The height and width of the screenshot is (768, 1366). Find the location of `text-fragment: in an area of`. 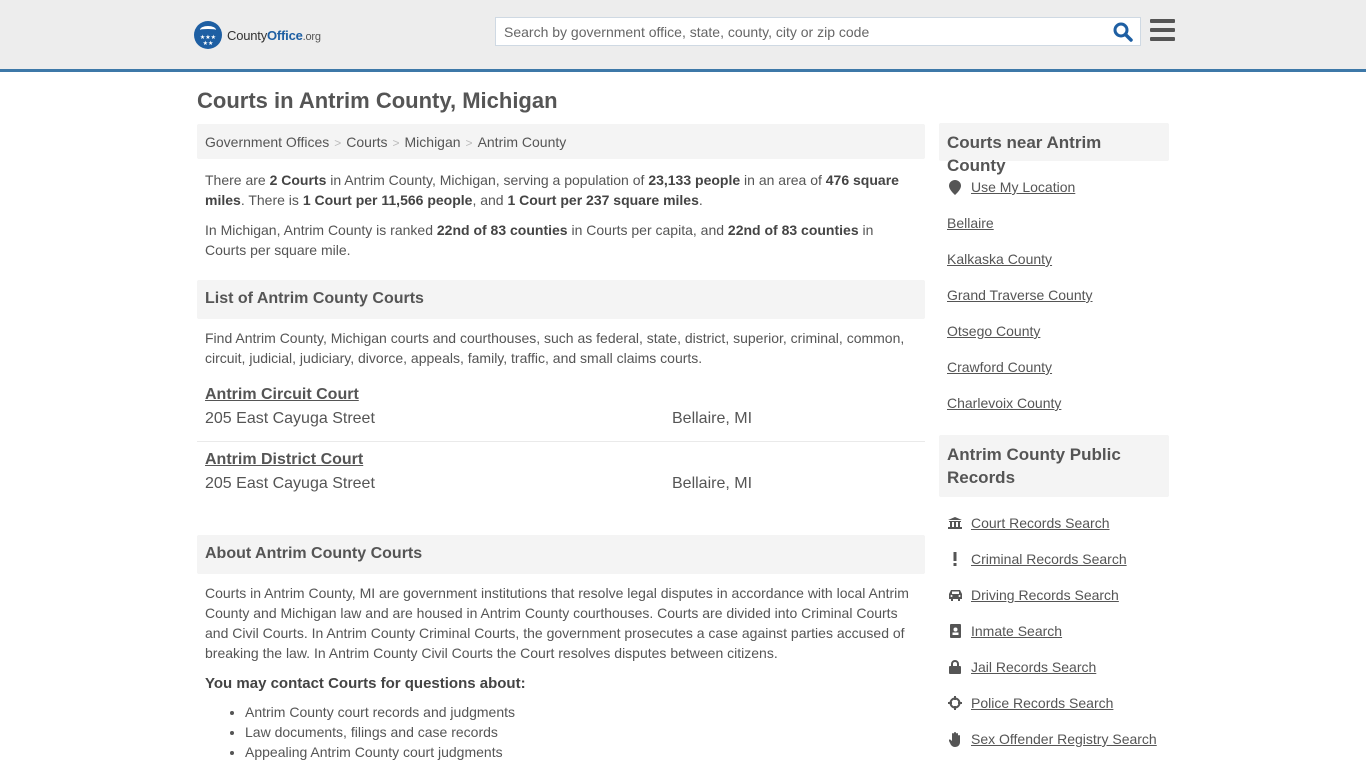

text-fragment: in an area of is located at coordinates (783, 180).